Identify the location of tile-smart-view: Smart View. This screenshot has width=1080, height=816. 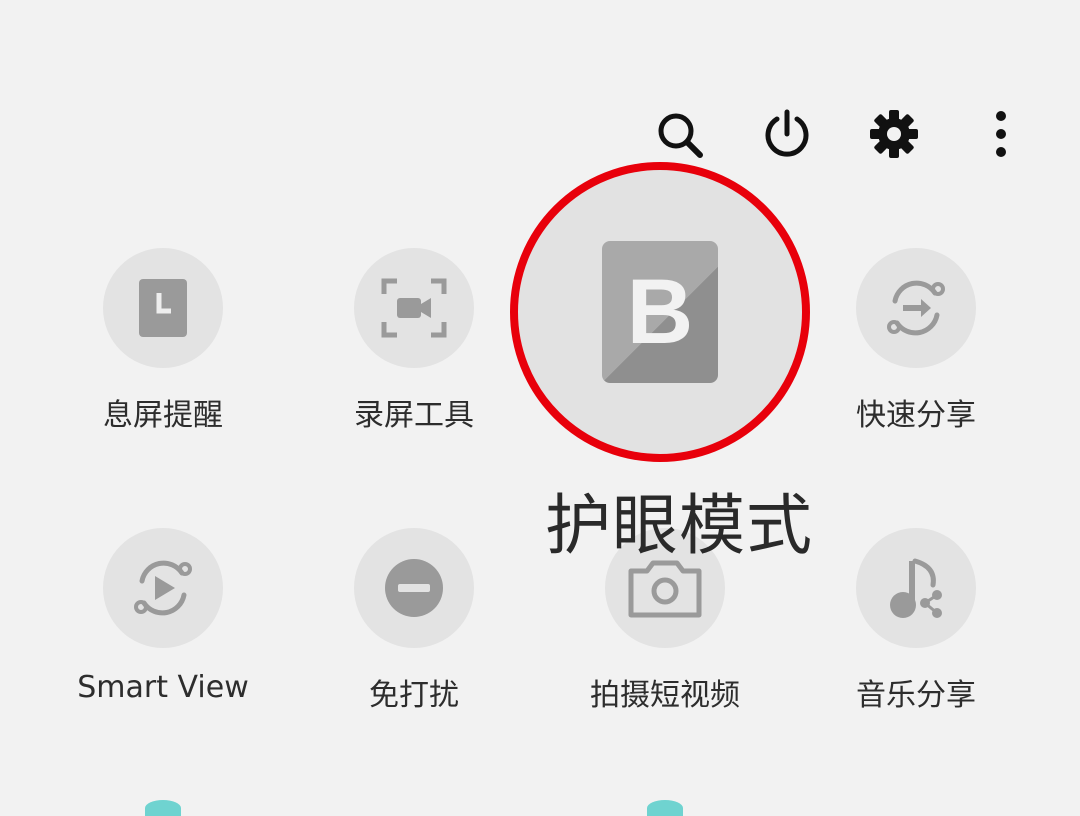
(163, 638).